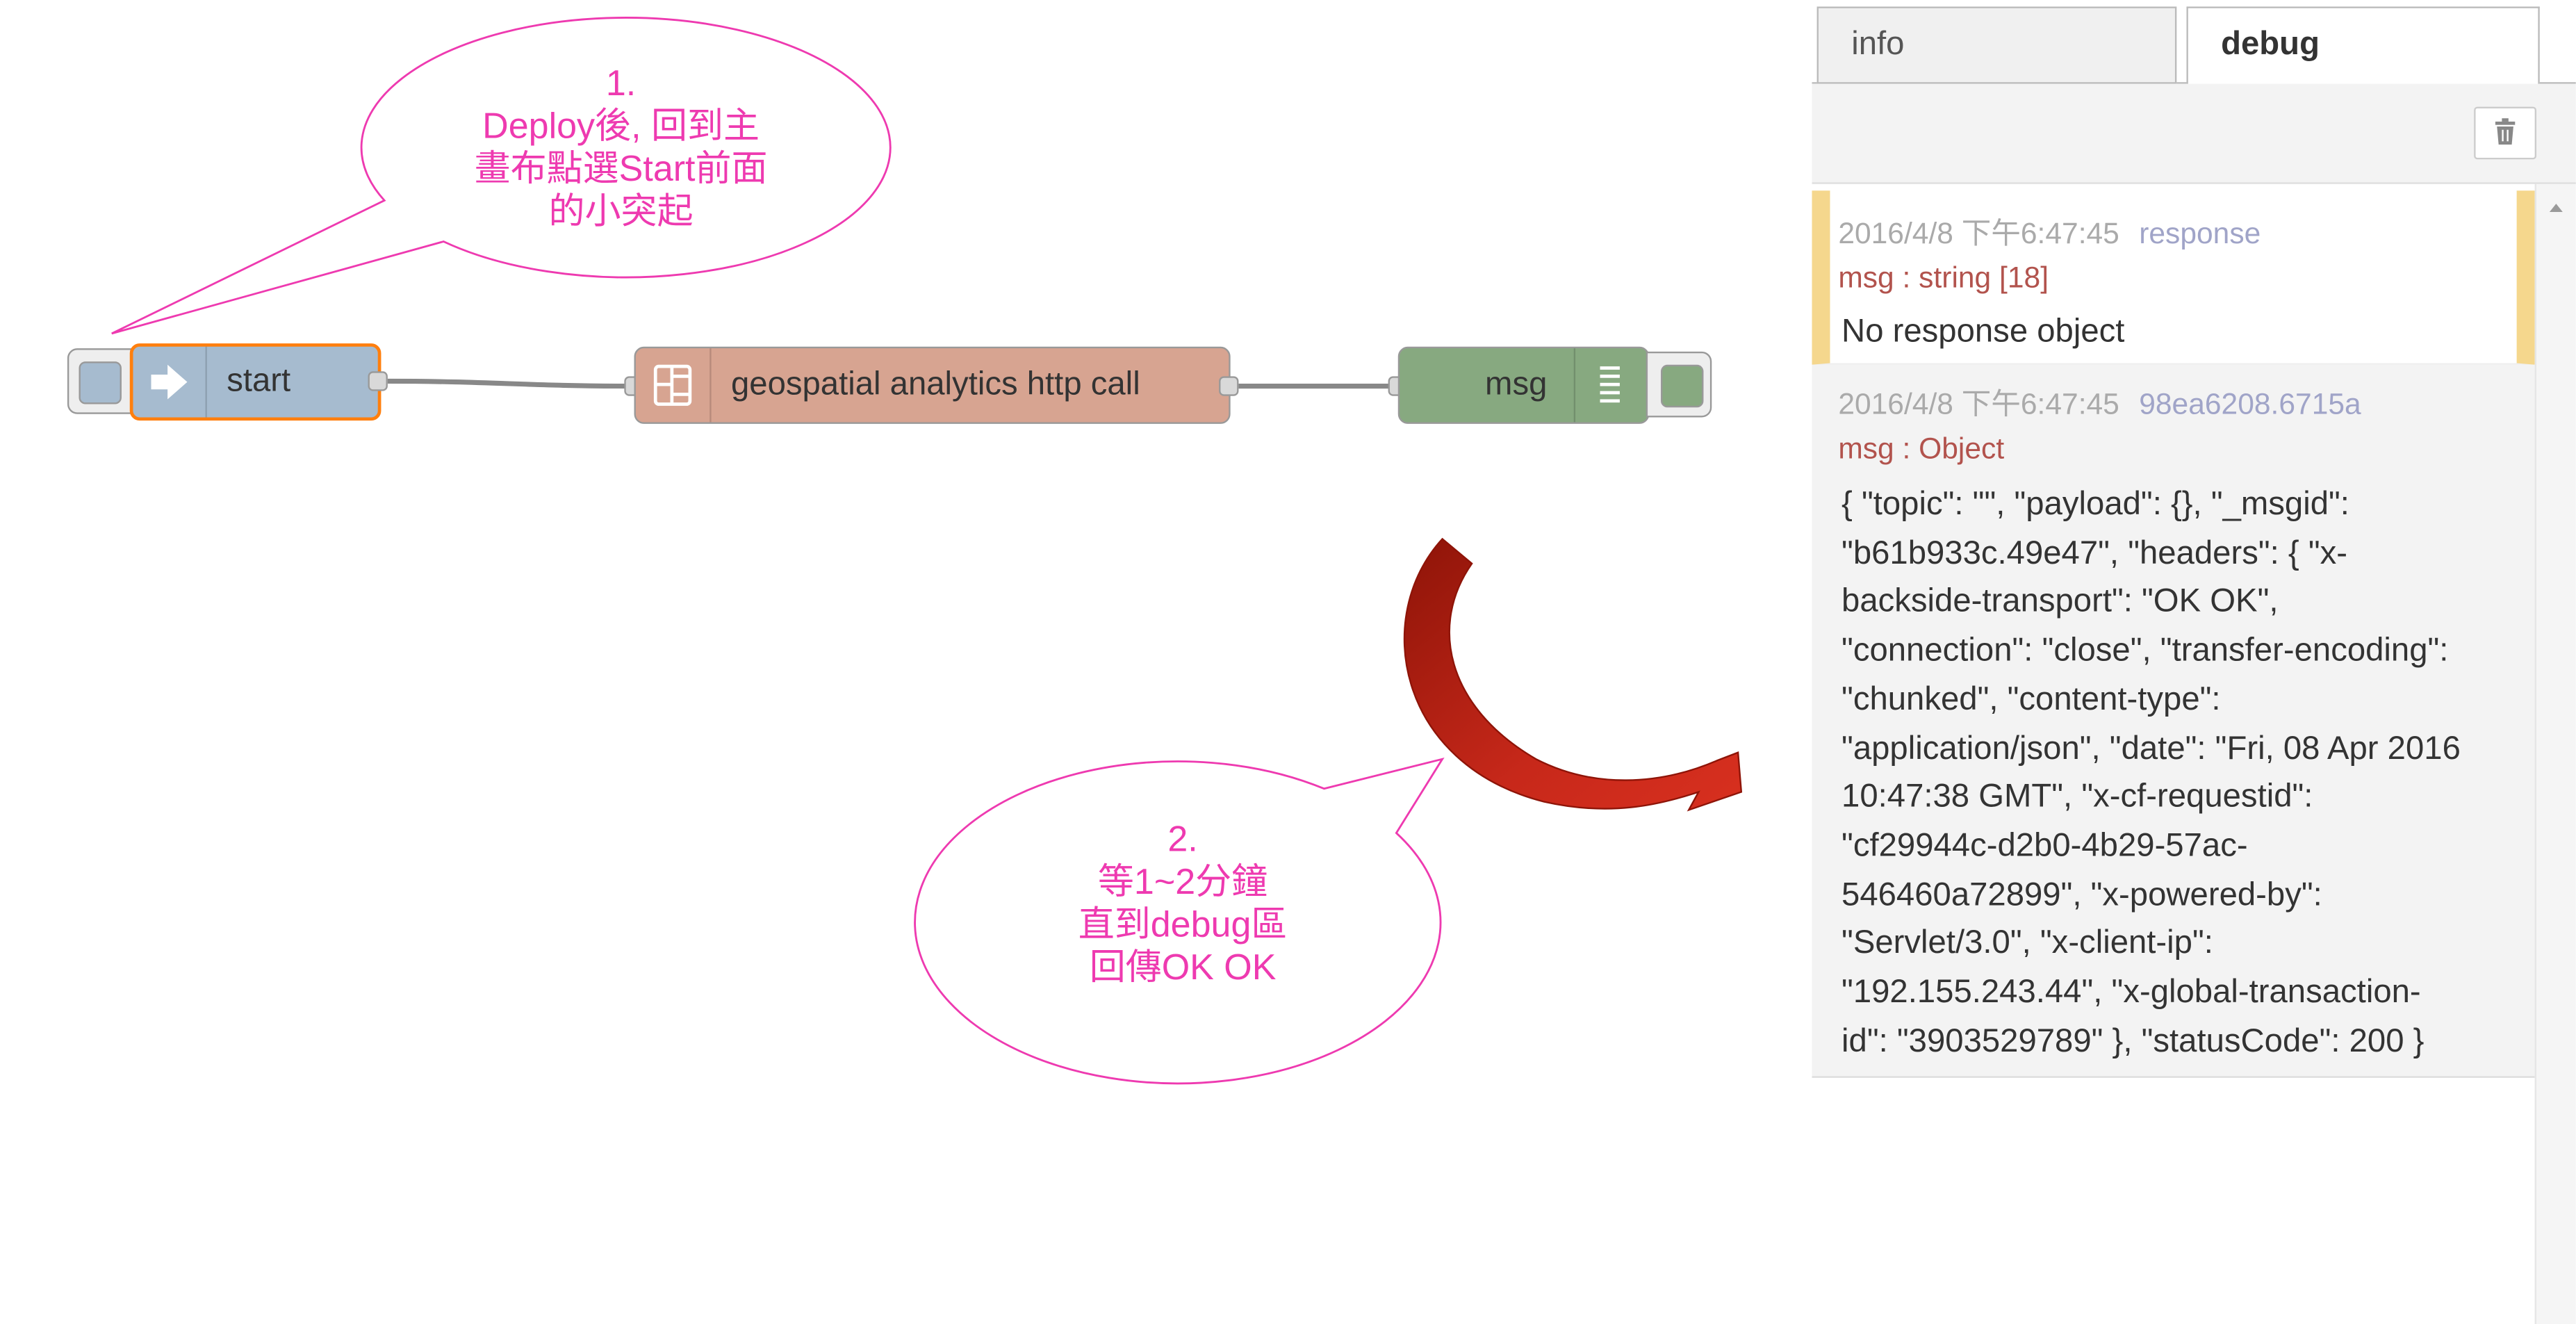 The image size is (2576, 1324). Describe the element at coordinates (2060, 603) in the screenshot. I see `debug-message-body-line: backside-transport": "OK OK",` at that location.